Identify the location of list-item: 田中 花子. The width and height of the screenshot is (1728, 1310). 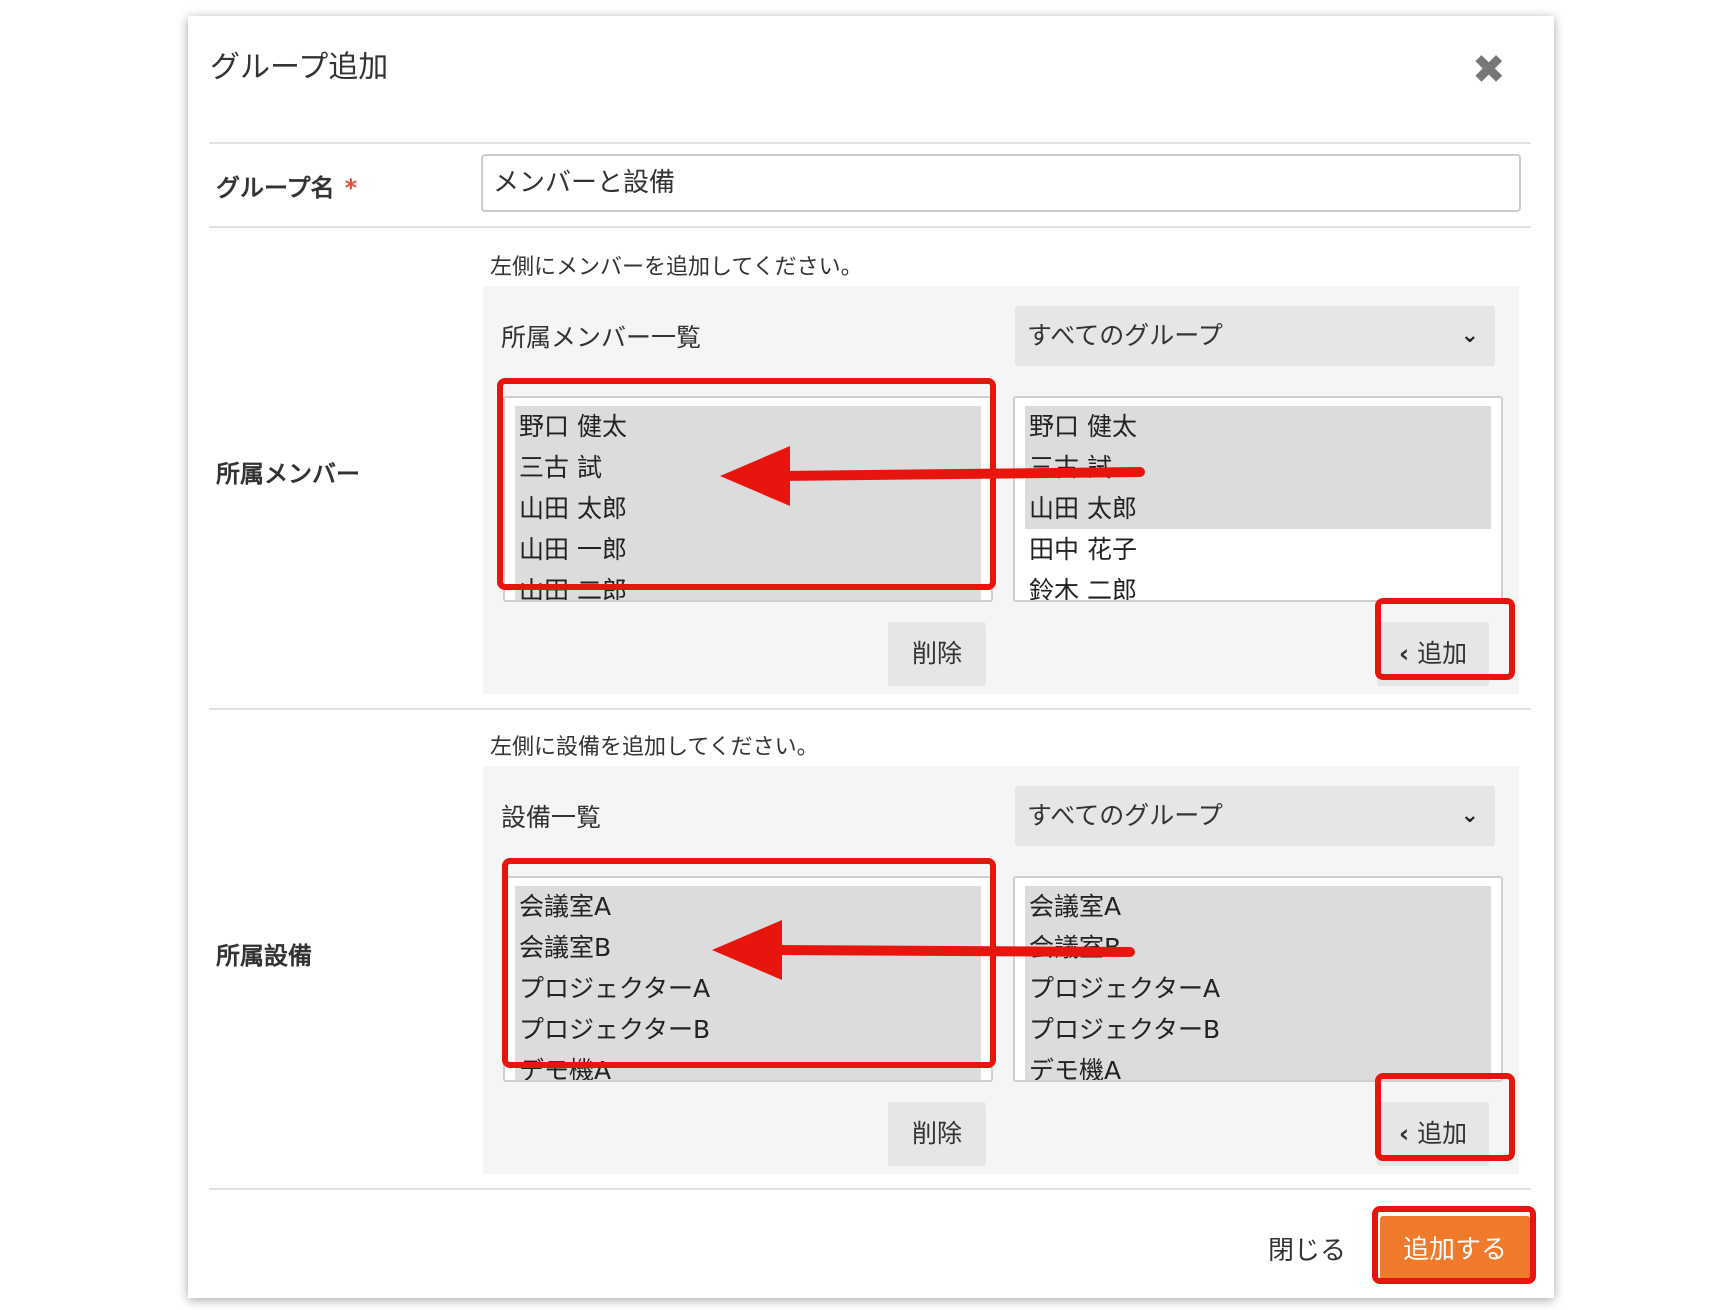
(1258, 549).